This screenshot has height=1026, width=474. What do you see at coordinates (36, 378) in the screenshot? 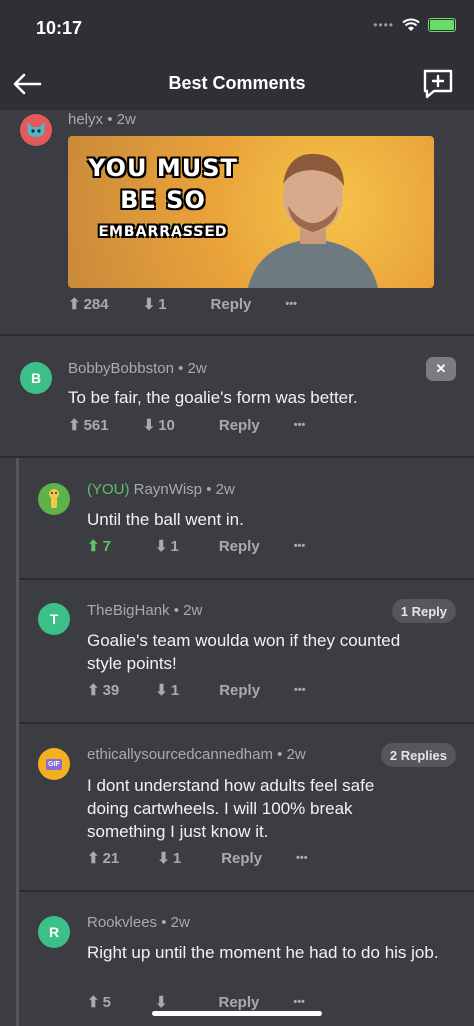
I see `avatar: B` at bounding box center [36, 378].